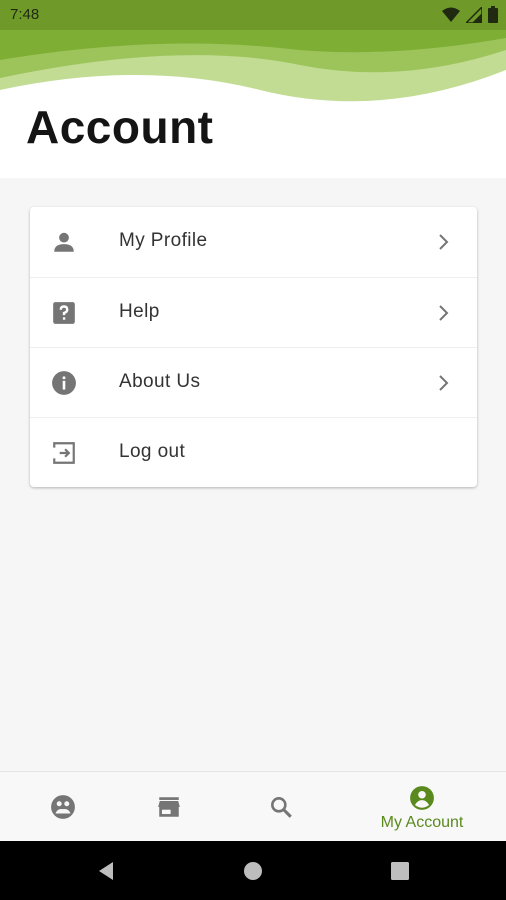 The image size is (506, 900). I want to click on bottom-navigation: My Account, so click(253, 806).